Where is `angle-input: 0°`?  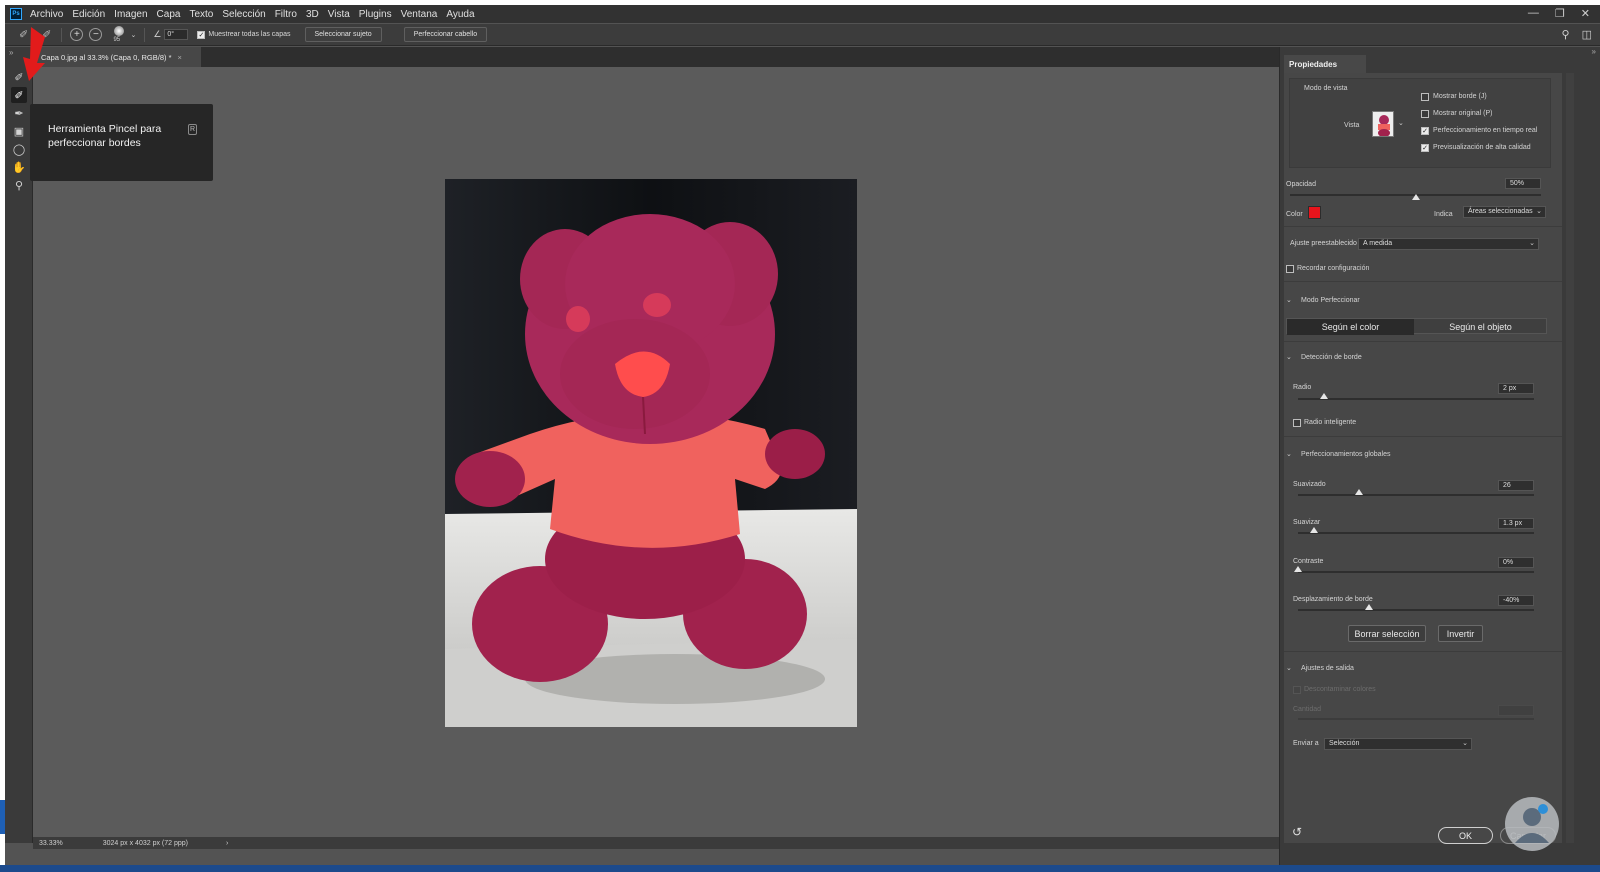
angle-input: 0° is located at coordinates (176, 34).